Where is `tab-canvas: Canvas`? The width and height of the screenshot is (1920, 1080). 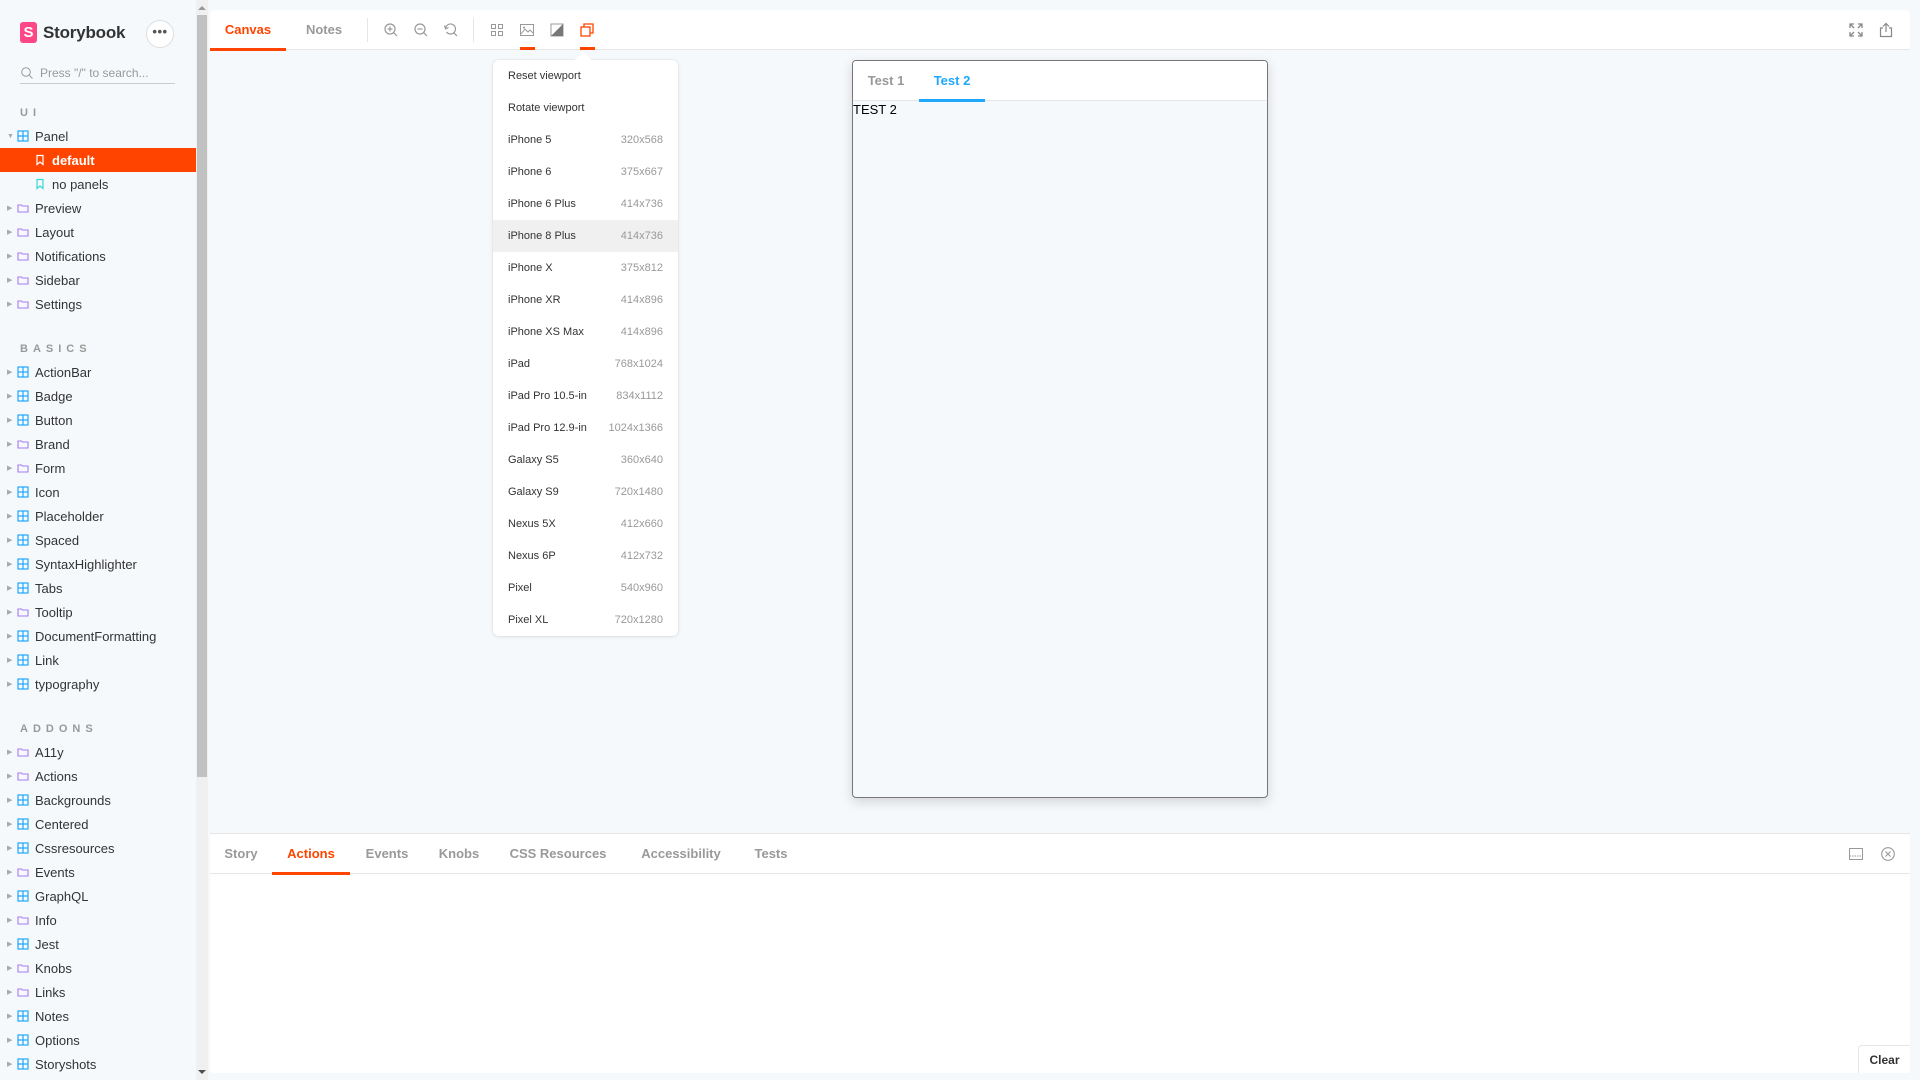
tab-canvas: Canvas is located at coordinates (248, 30).